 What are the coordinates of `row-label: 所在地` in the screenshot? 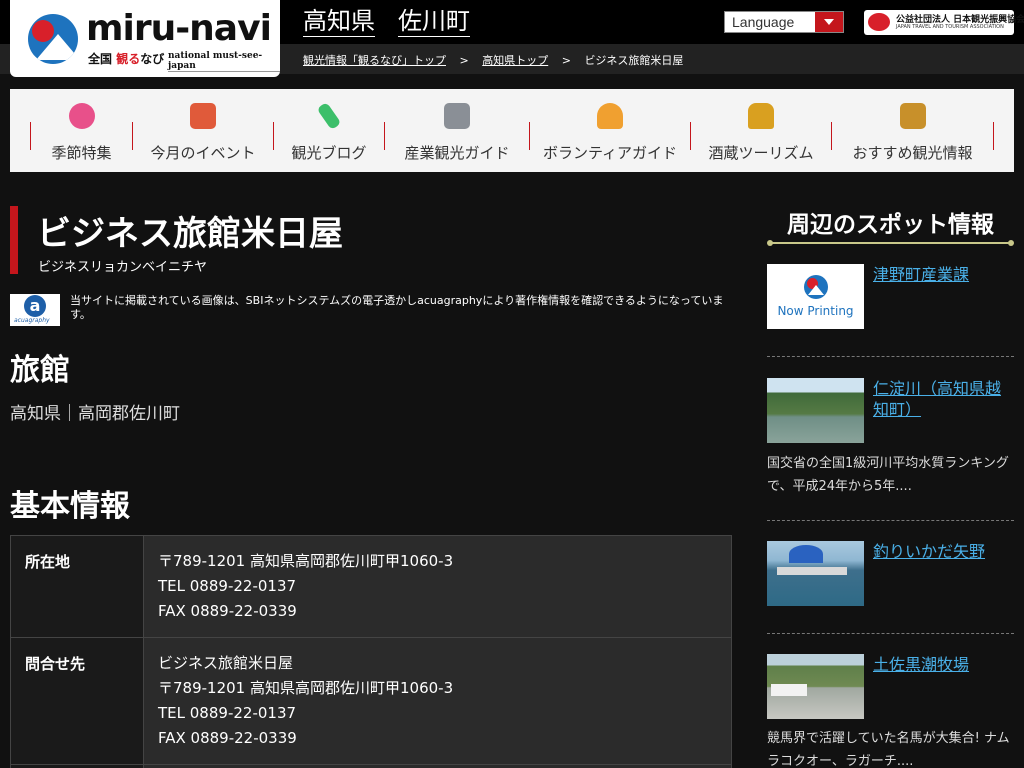 It's located at (77, 586).